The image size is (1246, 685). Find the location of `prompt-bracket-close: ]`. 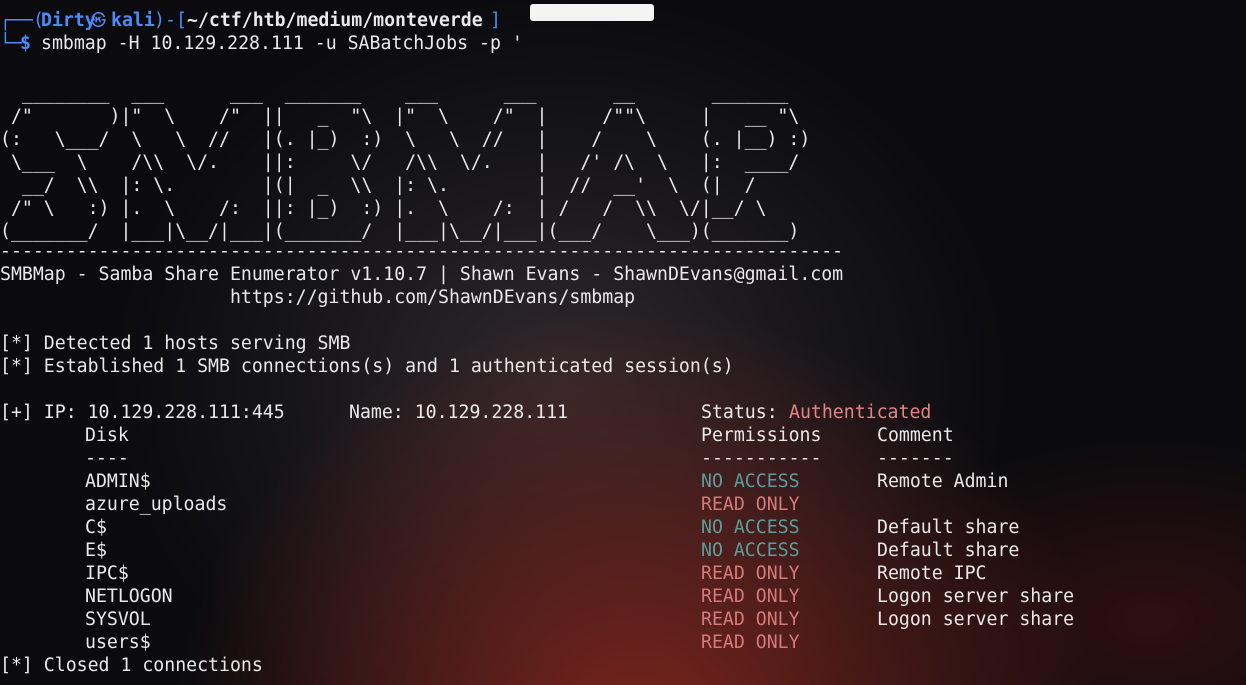

prompt-bracket-close: ] is located at coordinates (495, 20).